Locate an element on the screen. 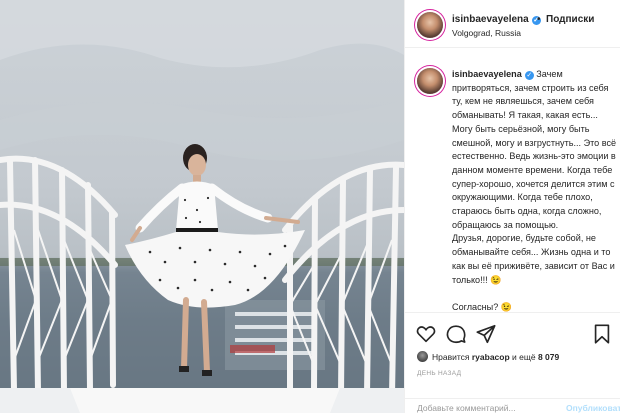  liker-username: ryabacop is located at coordinates (491, 357).